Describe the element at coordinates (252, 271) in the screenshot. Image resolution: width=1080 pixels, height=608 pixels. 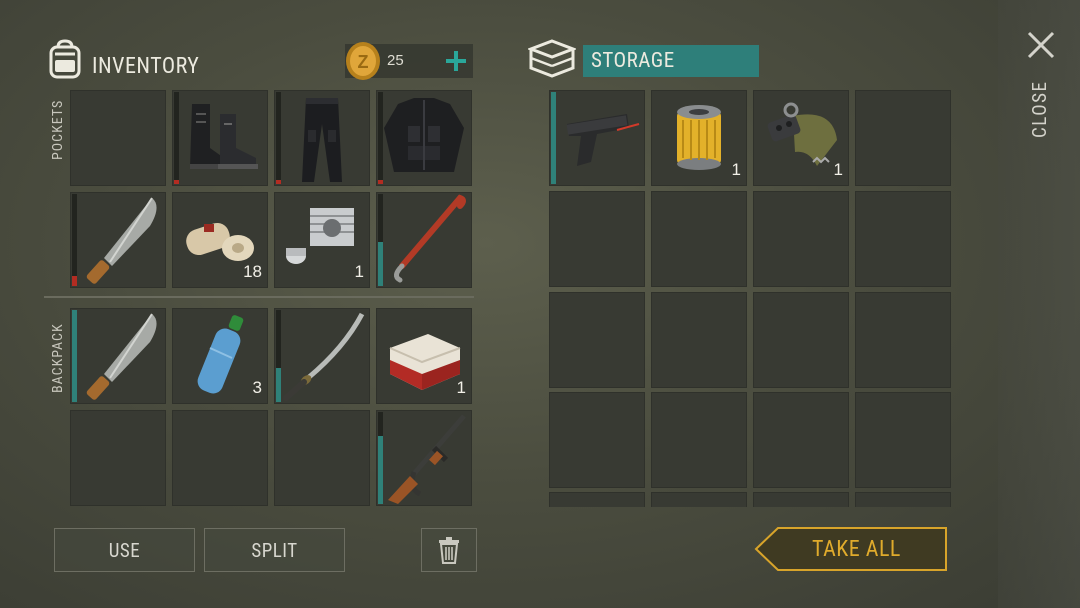
I see `item-quantity: 18` at that location.